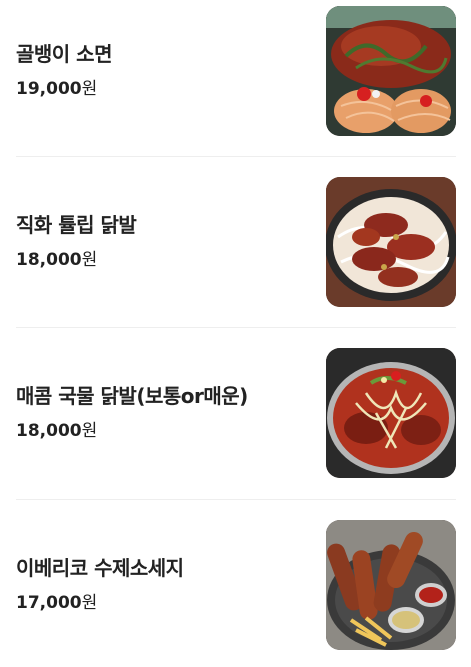  What do you see at coordinates (166, 603) in the screenshot?
I see `menu-item-price: 17,000원` at bounding box center [166, 603].